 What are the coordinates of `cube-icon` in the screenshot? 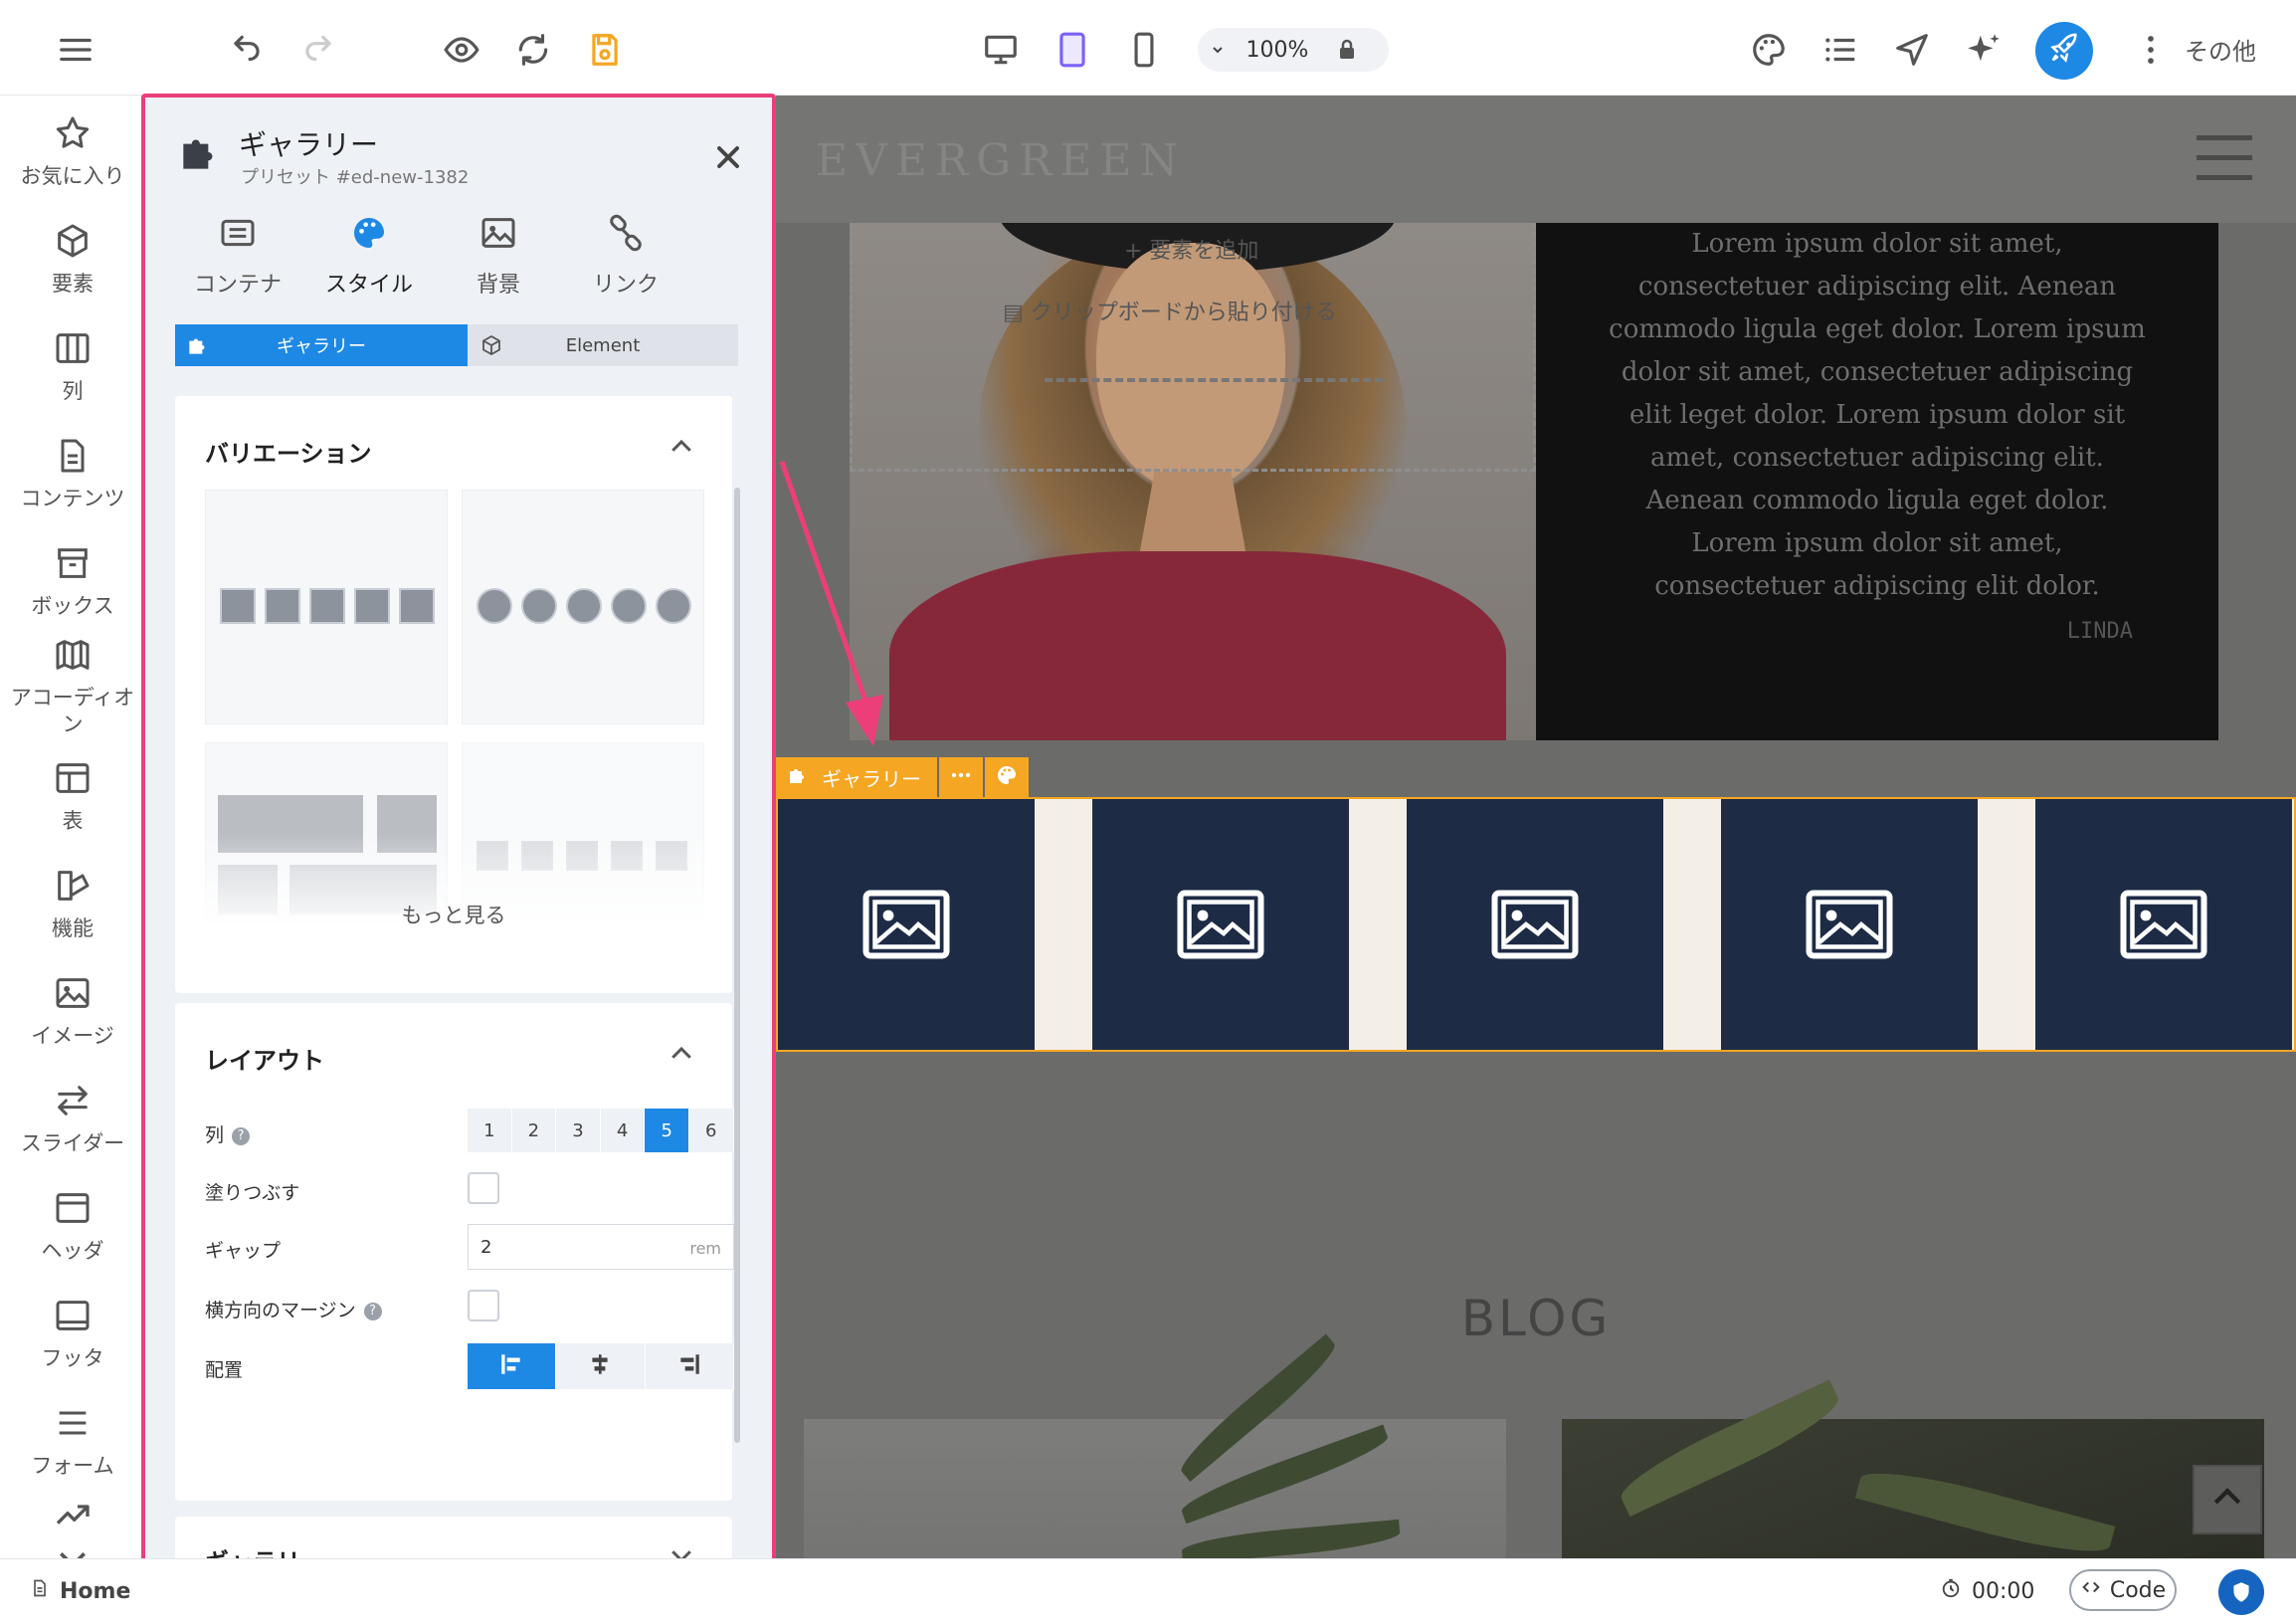 It's located at (73, 243).